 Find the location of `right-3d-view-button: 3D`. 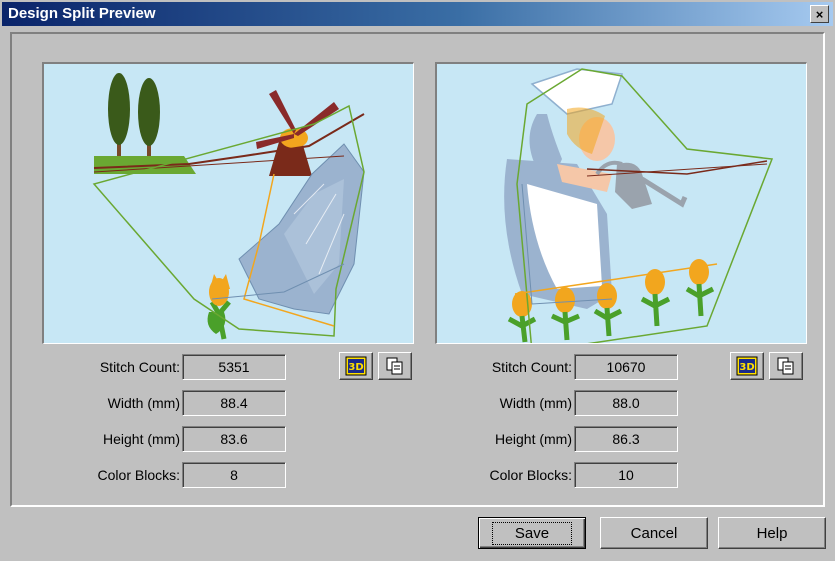

right-3d-view-button: 3D is located at coordinates (747, 366).